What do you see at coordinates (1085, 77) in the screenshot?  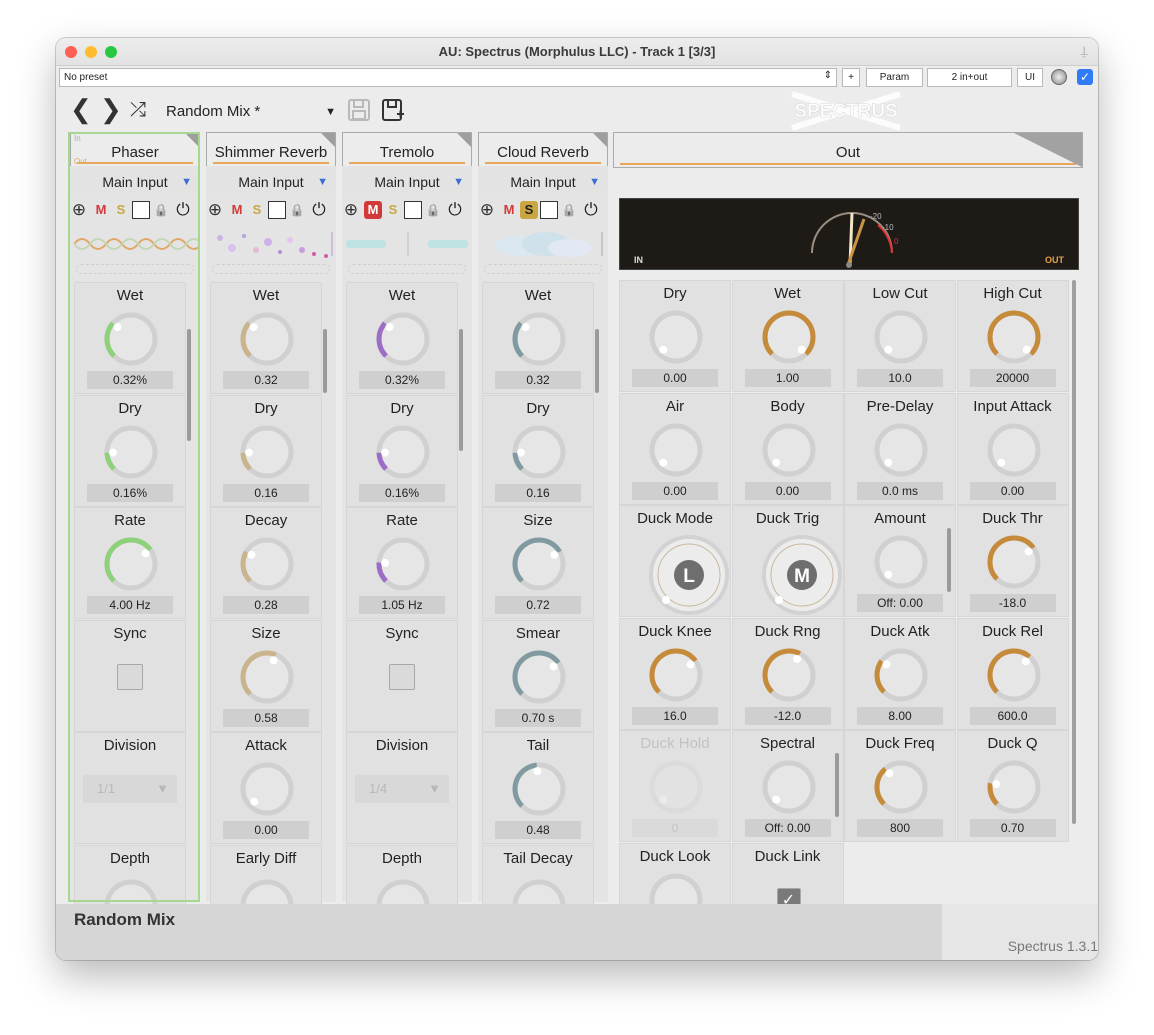 I see `host-bypass-checkbox: ✓` at bounding box center [1085, 77].